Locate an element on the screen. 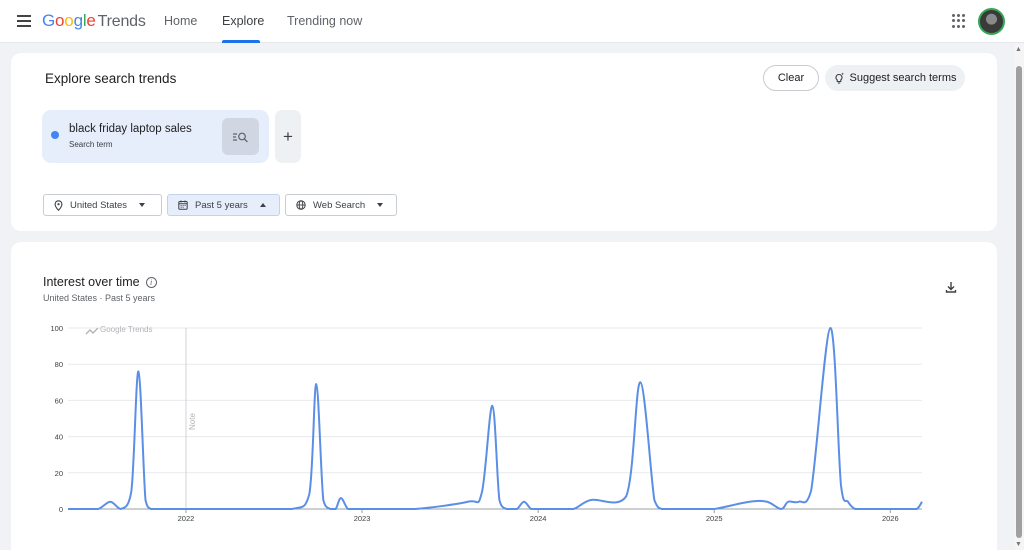 Image resolution: width=1024 pixels, height=550 pixels. y-tick-label: 80 is located at coordinates (59, 364).